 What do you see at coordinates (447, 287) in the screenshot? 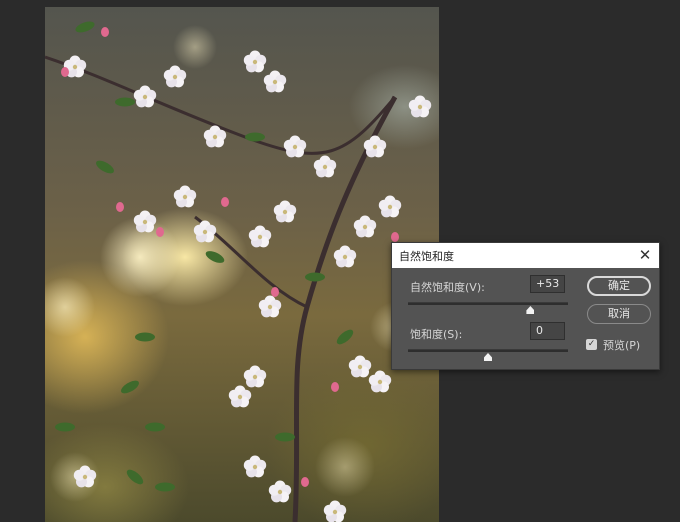
I see `vibrance-label: 自然饱和度(V):` at bounding box center [447, 287].